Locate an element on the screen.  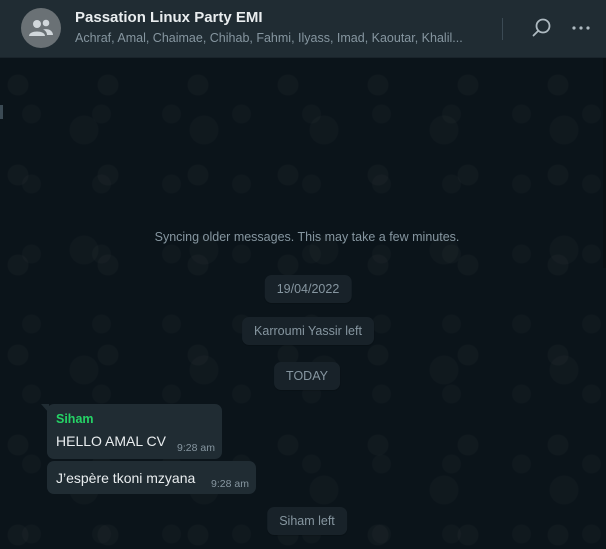
chat-title: Passation Linux Party EMI is located at coordinates (169, 17).